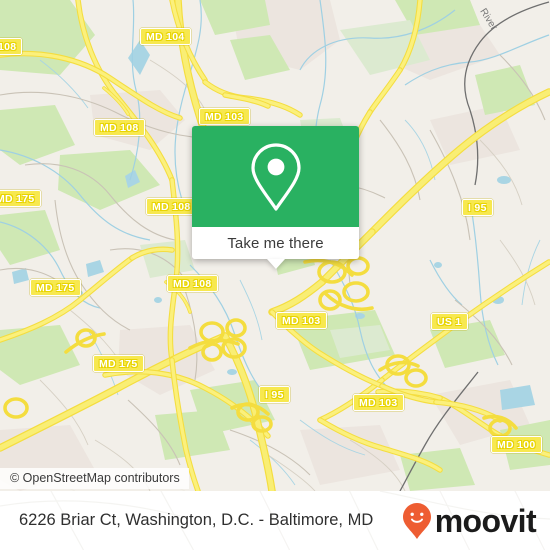 The image size is (550, 550). What do you see at coordinates (275, 264) in the screenshot?
I see `popup-pointer-tail` at bounding box center [275, 264].